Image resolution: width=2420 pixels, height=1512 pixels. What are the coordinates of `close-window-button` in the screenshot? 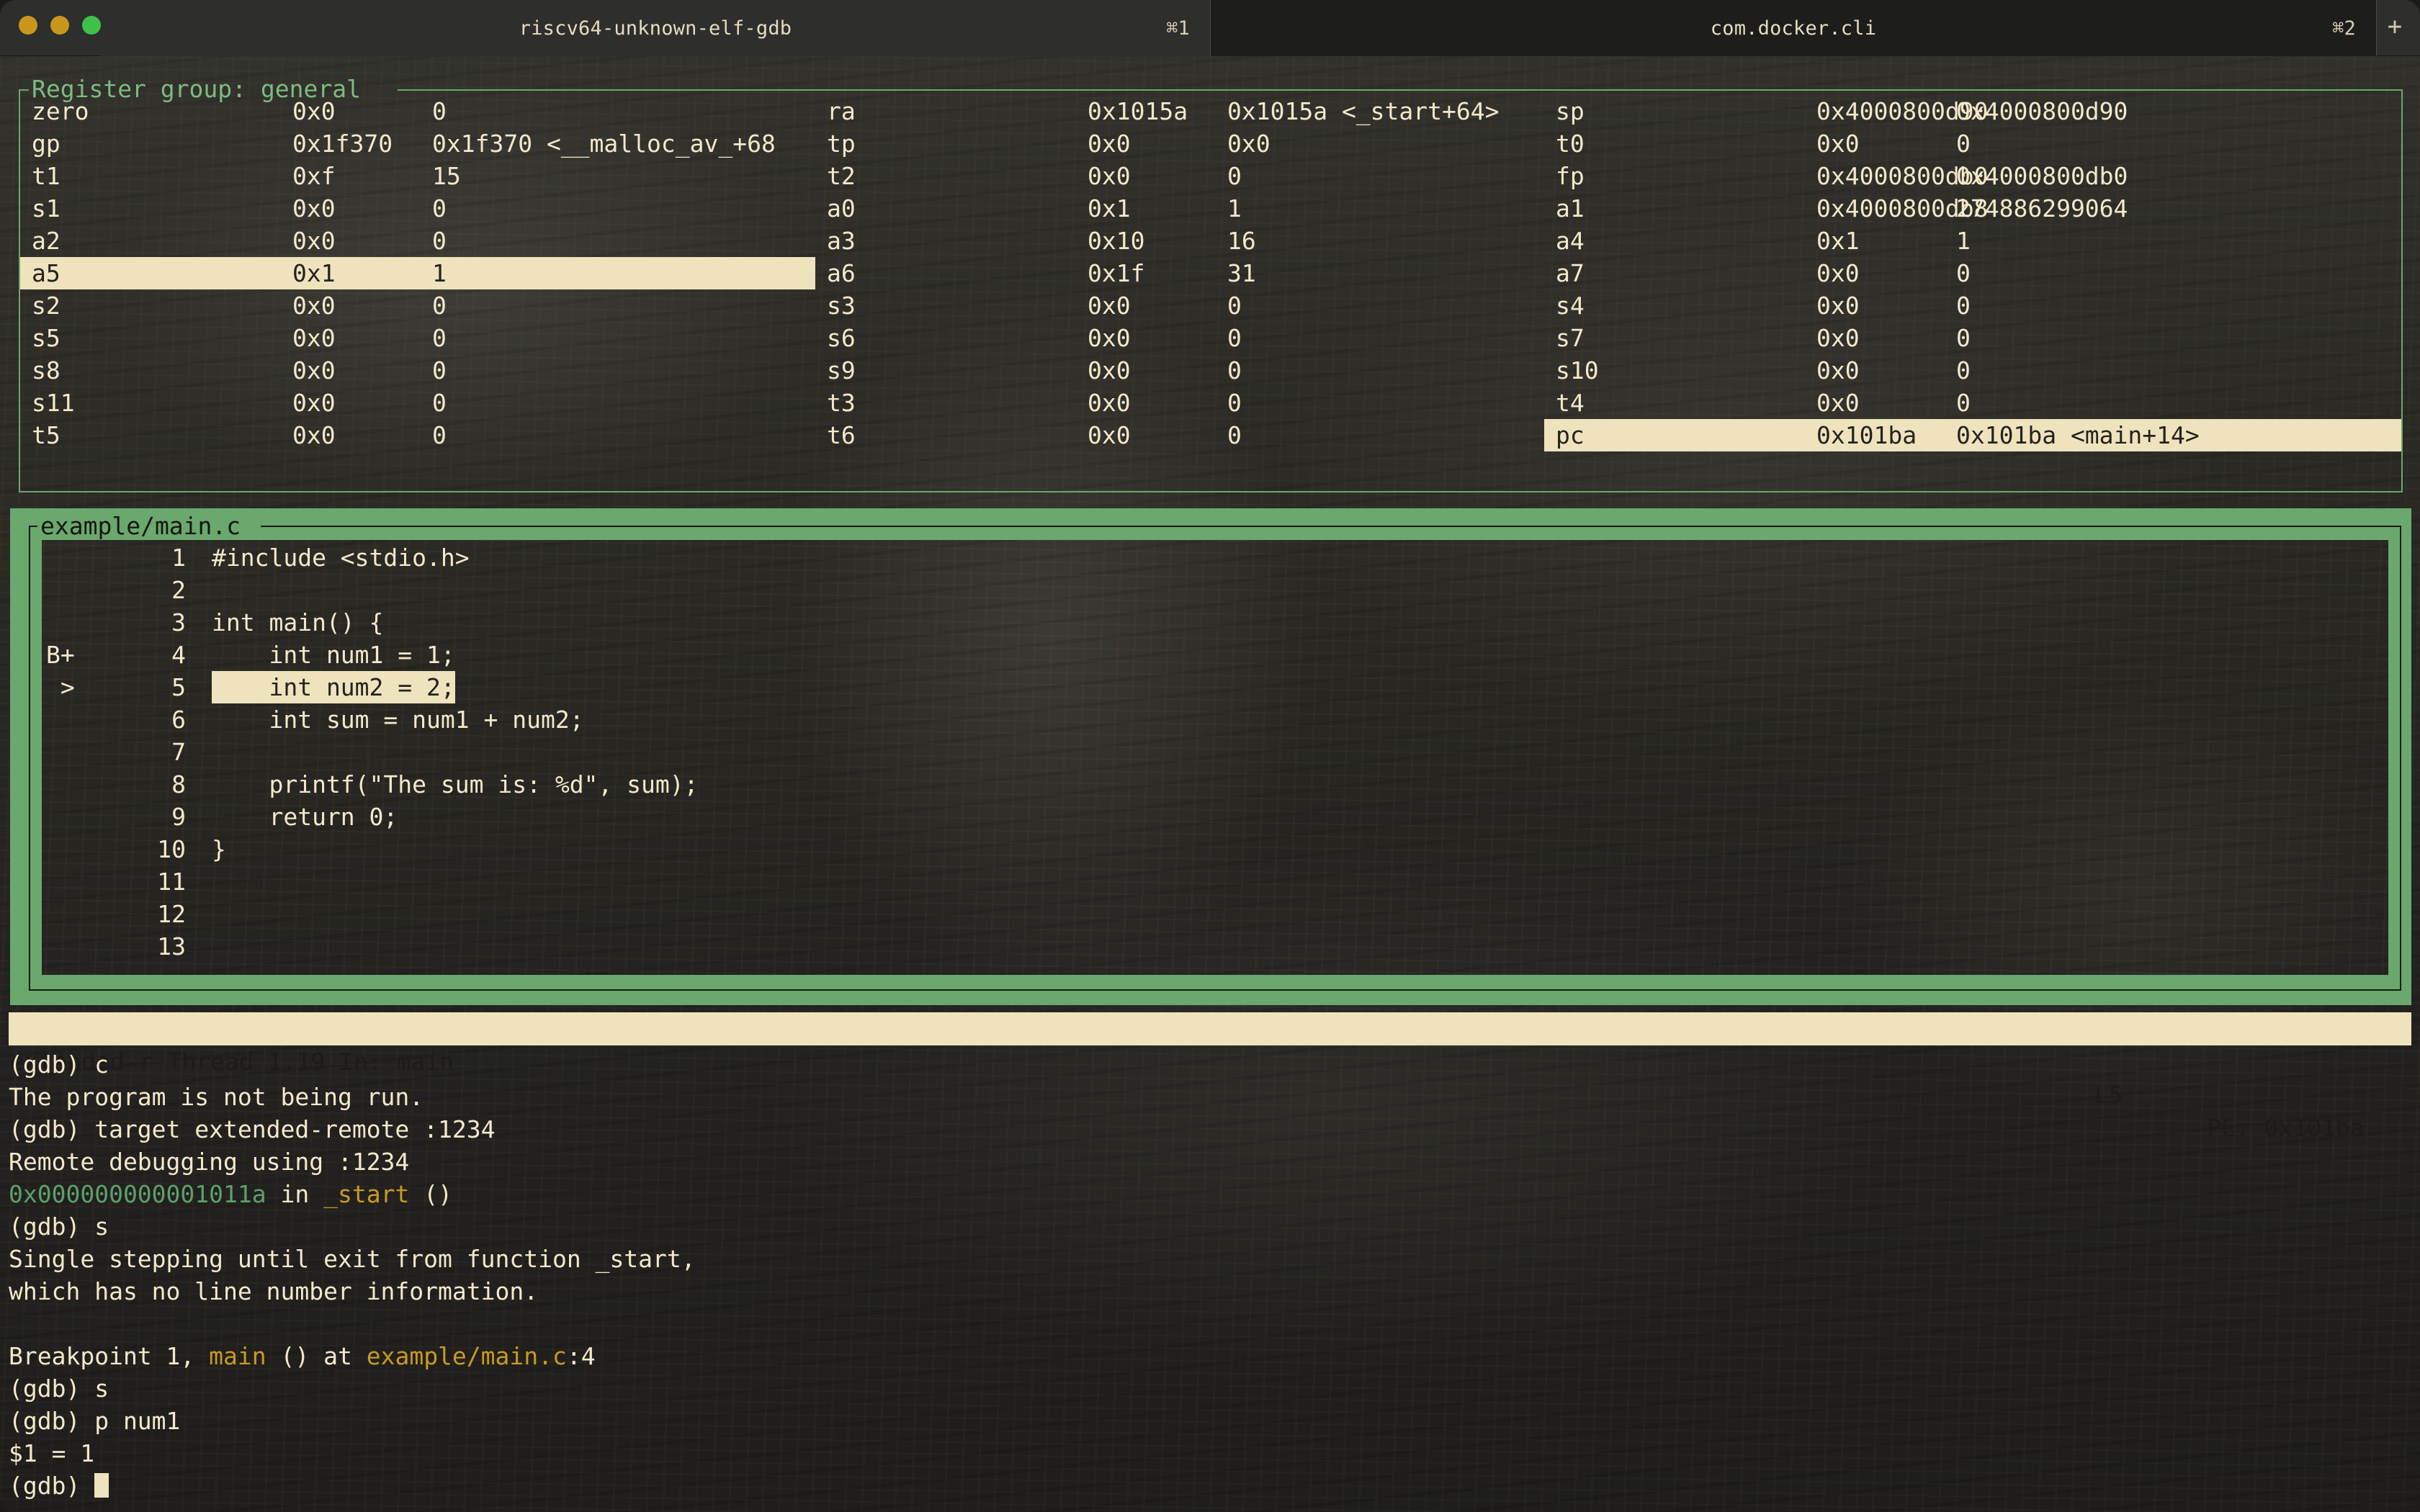 It's located at (28, 25).